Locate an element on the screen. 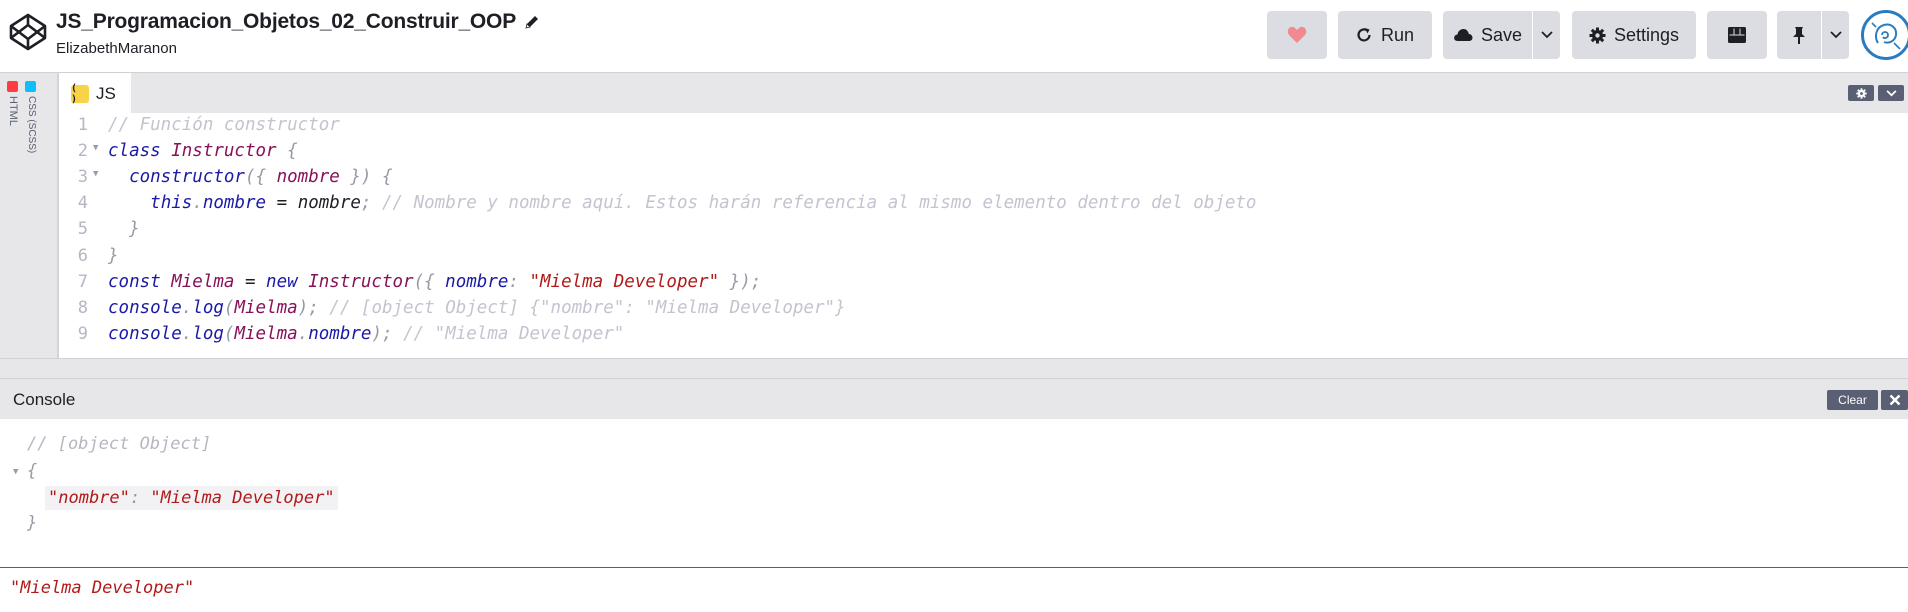  run-button: Run is located at coordinates (1385, 35).